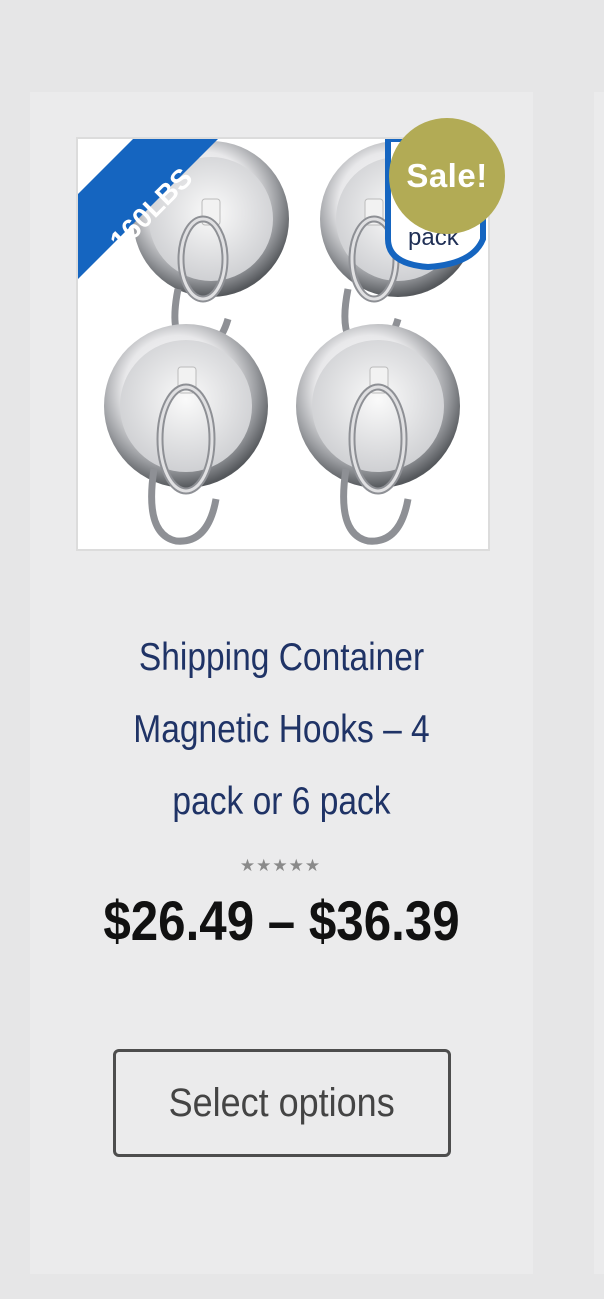  Describe the element at coordinates (599, 683) in the screenshot. I see `next-product-card-edge` at that location.